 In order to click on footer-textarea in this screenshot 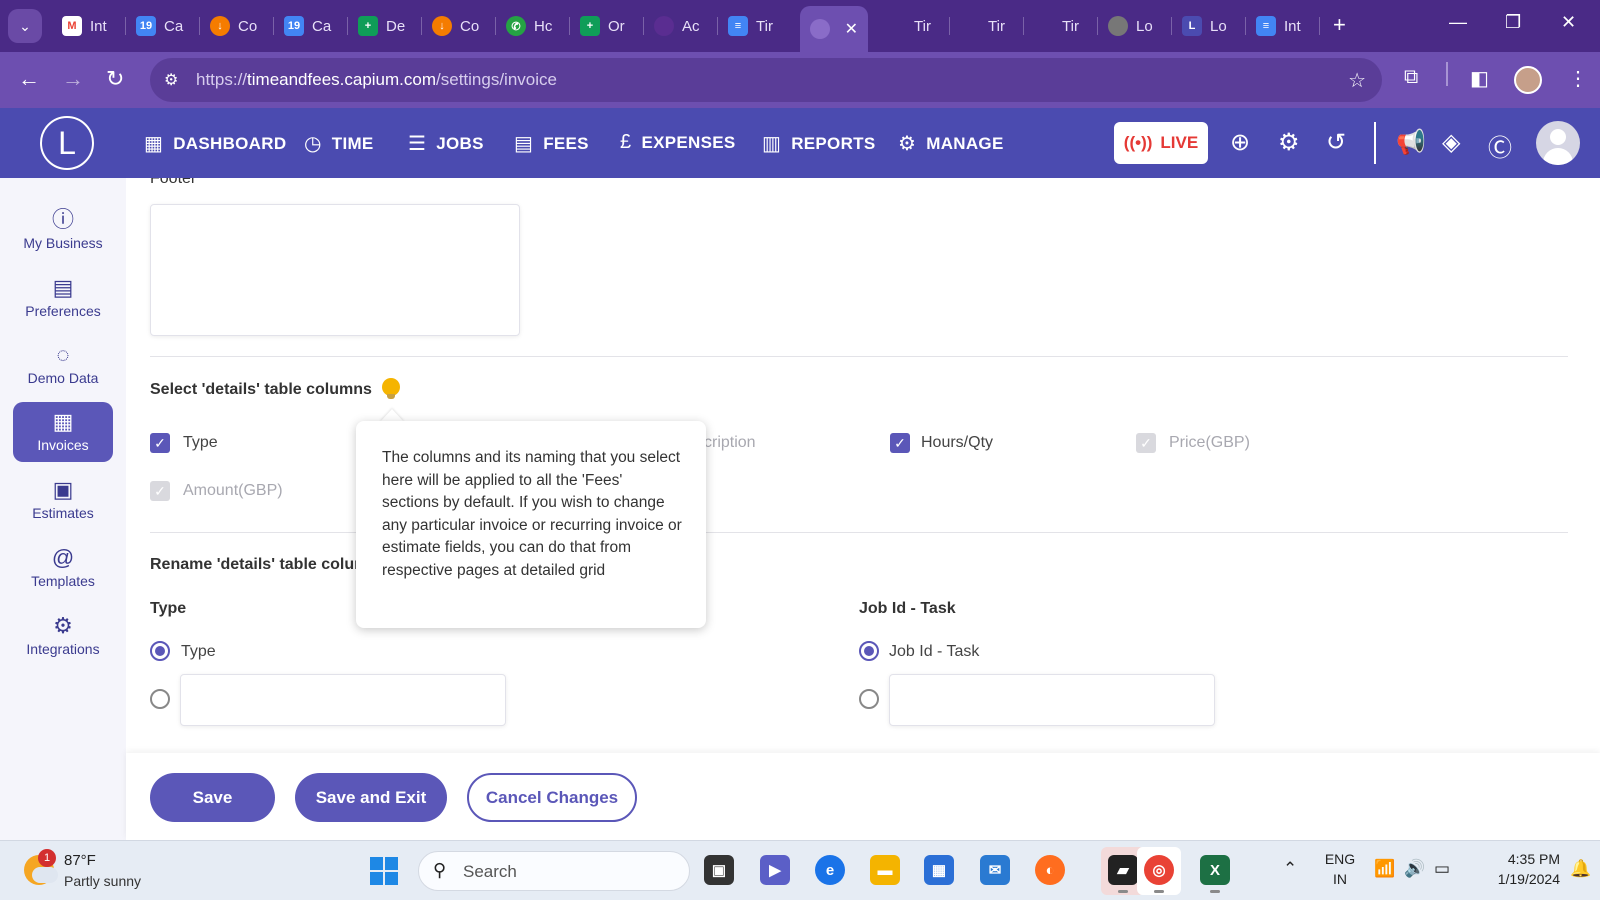, I will do `click(335, 270)`.